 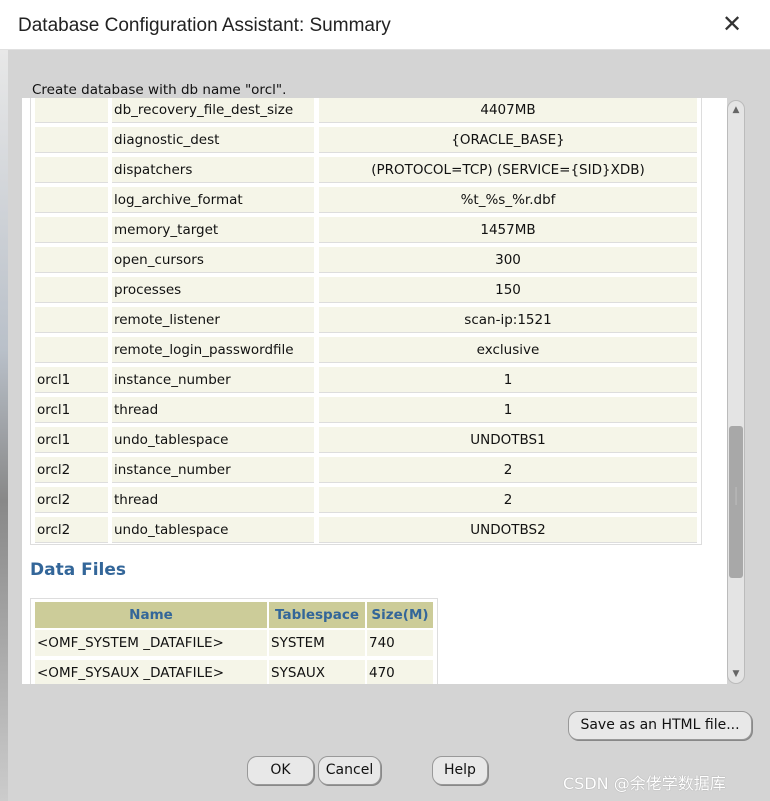 I want to click on vertical-scrollbar: ▲ ⁝ ⁝ ⁝ ▼, so click(x=736, y=392).